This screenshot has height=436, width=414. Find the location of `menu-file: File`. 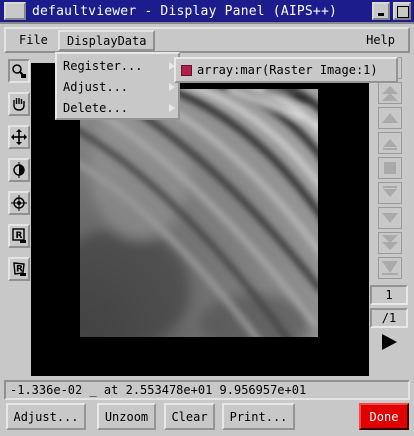

menu-file: File is located at coordinates (33, 41).